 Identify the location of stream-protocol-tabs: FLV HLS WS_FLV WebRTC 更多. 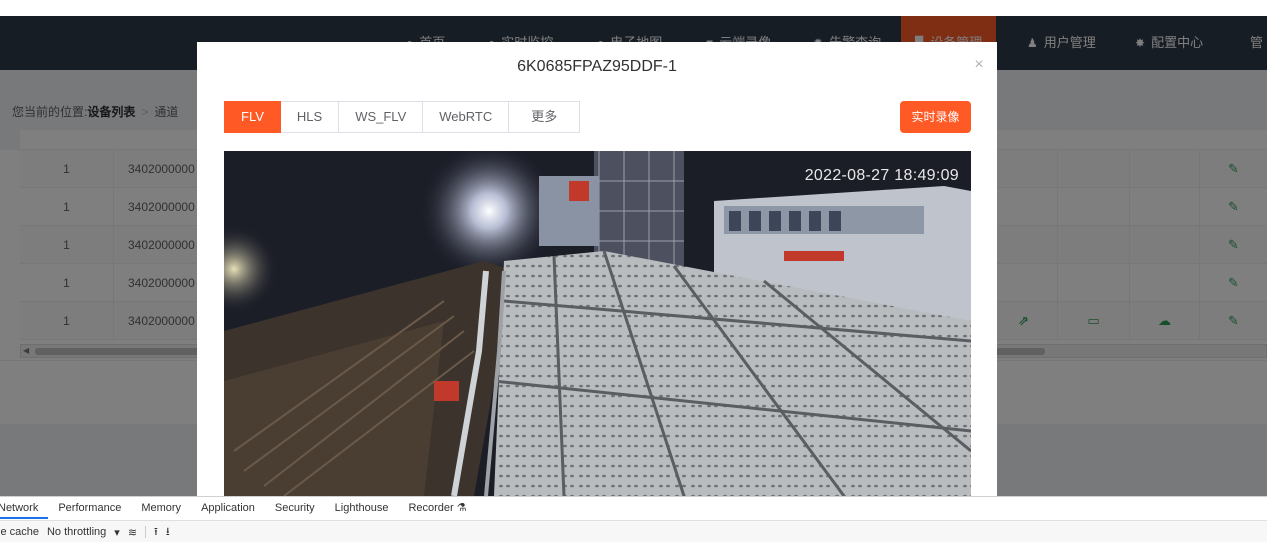
(402, 117).